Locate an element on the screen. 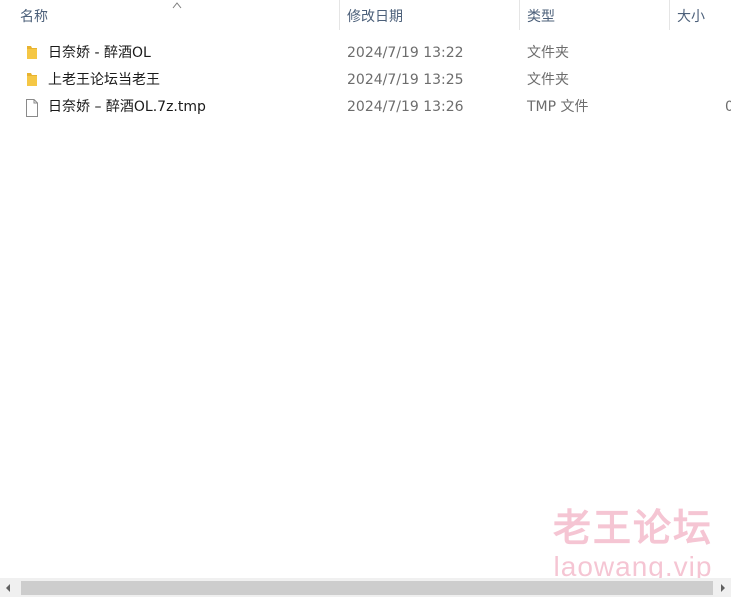  file-row: 上老王论坛当老王 2024/7/19 13:25 文件夹 is located at coordinates (365, 80).